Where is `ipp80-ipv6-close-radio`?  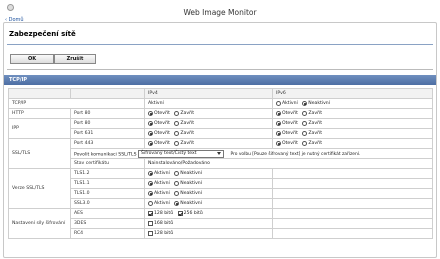
ipp80-ipv6-close-radio is located at coordinates (305, 123).